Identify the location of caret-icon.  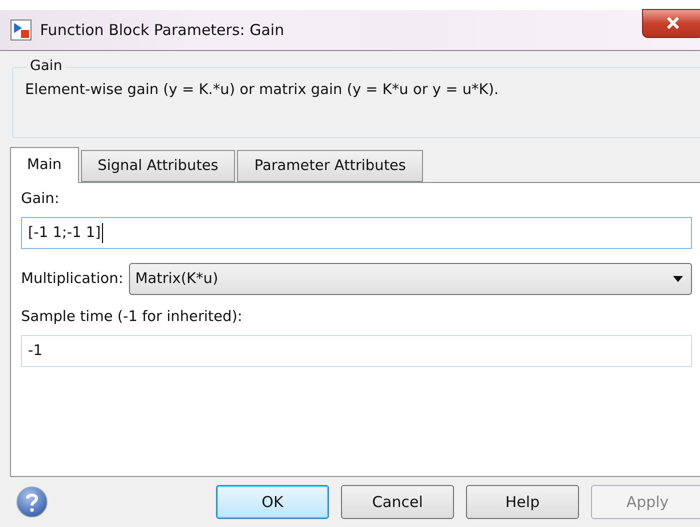
(678, 279).